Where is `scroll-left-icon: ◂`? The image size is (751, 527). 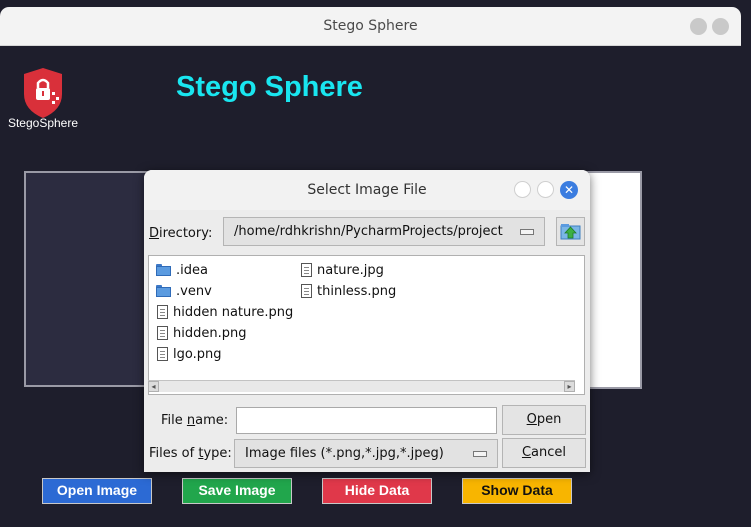
scroll-left-icon: ◂ is located at coordinates (153, 386).